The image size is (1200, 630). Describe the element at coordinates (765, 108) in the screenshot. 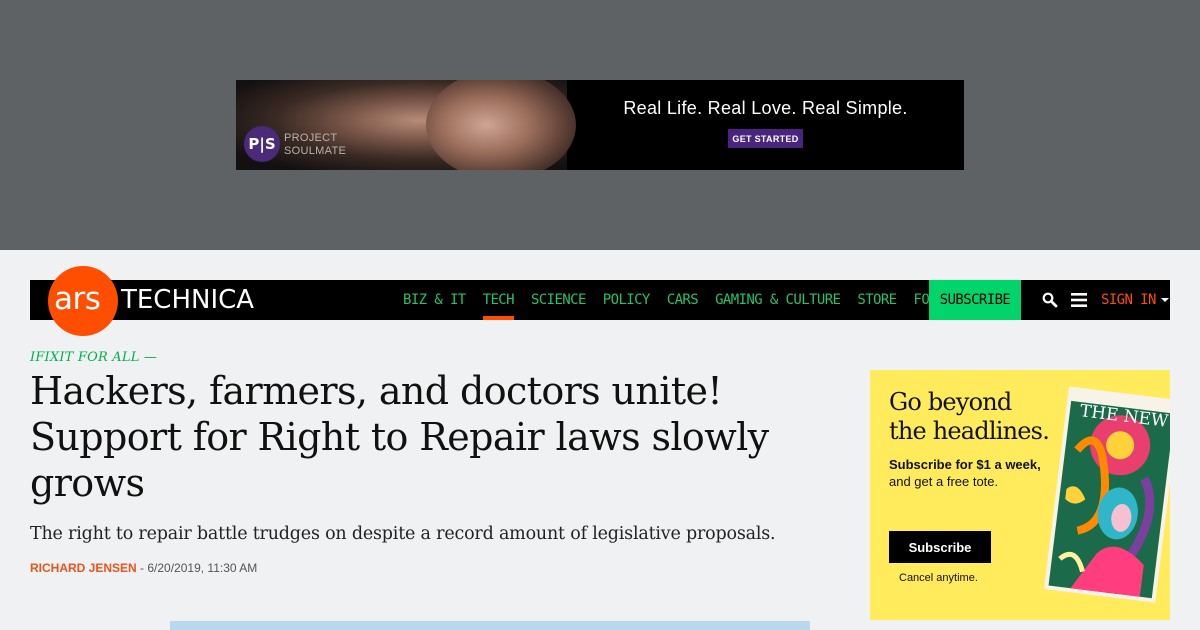

I see `ad-tagline: Real Life. Real Love. Real Simple.` at that location.